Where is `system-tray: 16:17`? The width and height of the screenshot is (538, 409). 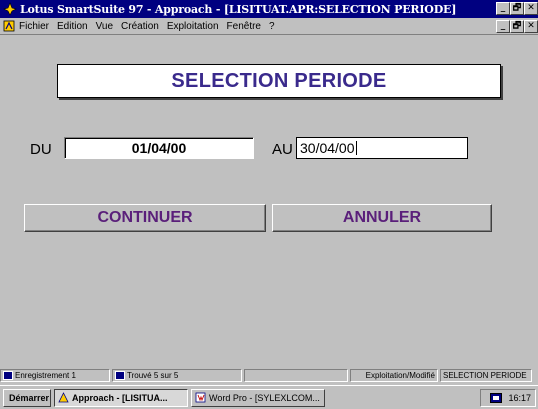
system-tray: 16:17 is located at coordinates (508, 398).